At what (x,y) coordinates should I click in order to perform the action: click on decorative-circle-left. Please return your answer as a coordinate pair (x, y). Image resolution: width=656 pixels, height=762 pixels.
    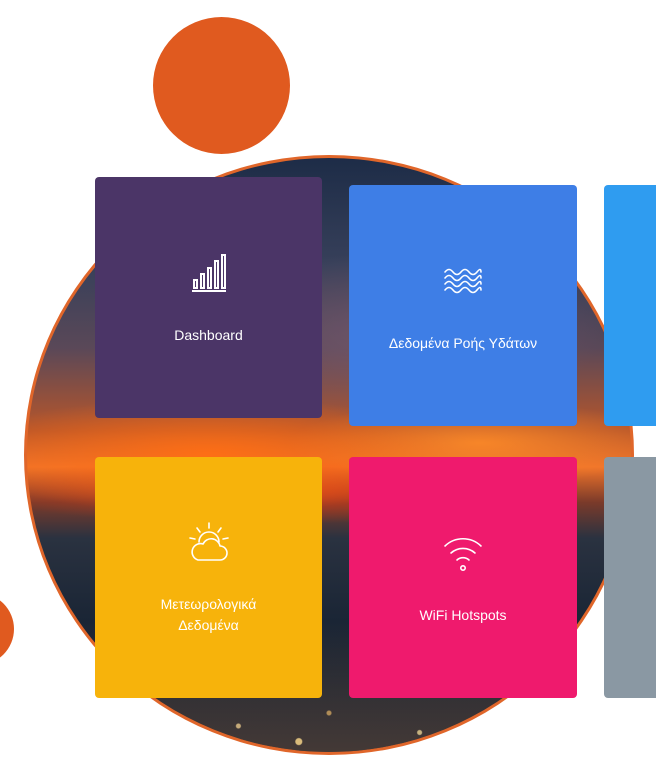
    Looking at the image, I should click on (7, 629).